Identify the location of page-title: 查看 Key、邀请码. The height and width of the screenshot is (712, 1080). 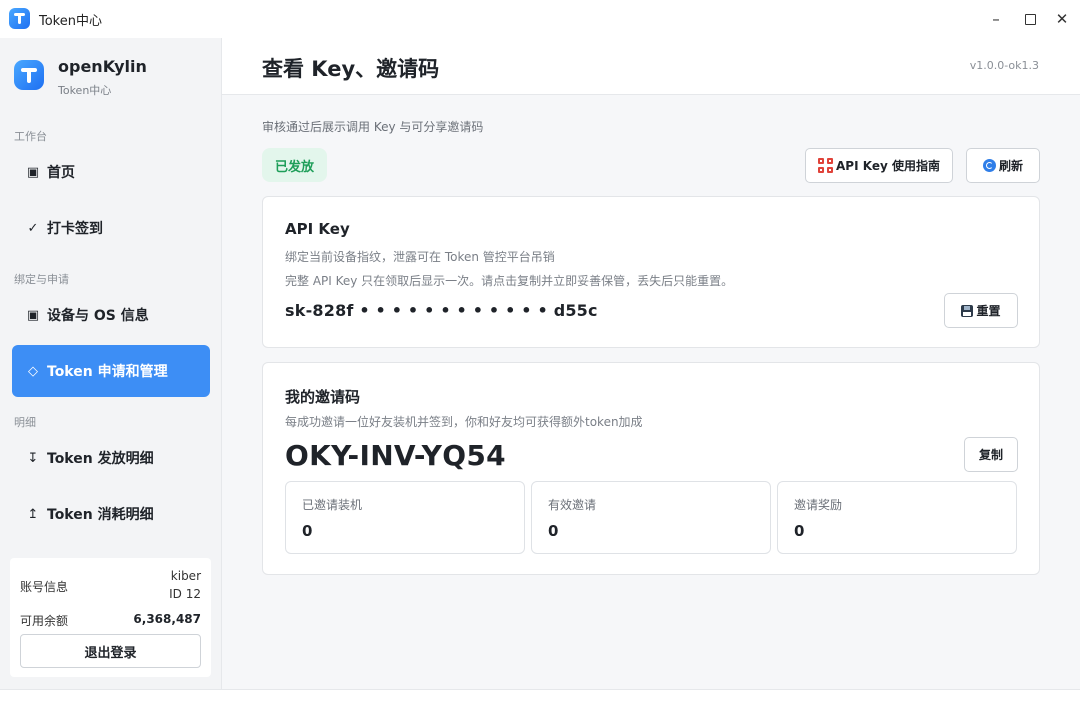
(351, 69).